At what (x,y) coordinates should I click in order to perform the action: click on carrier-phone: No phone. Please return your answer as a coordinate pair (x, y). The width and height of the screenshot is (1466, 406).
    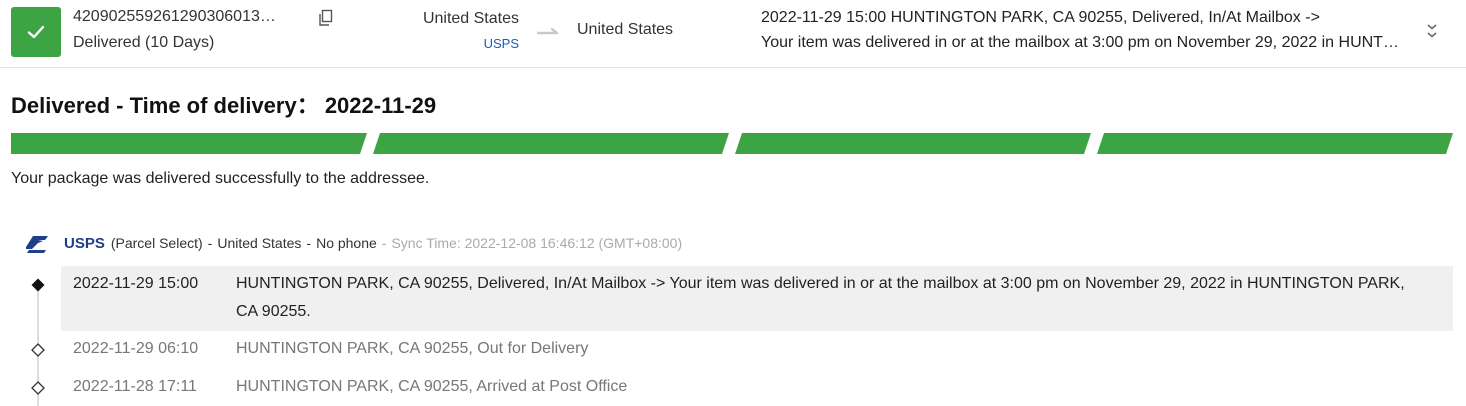
    Looking at the image, I should click on (346, 243).